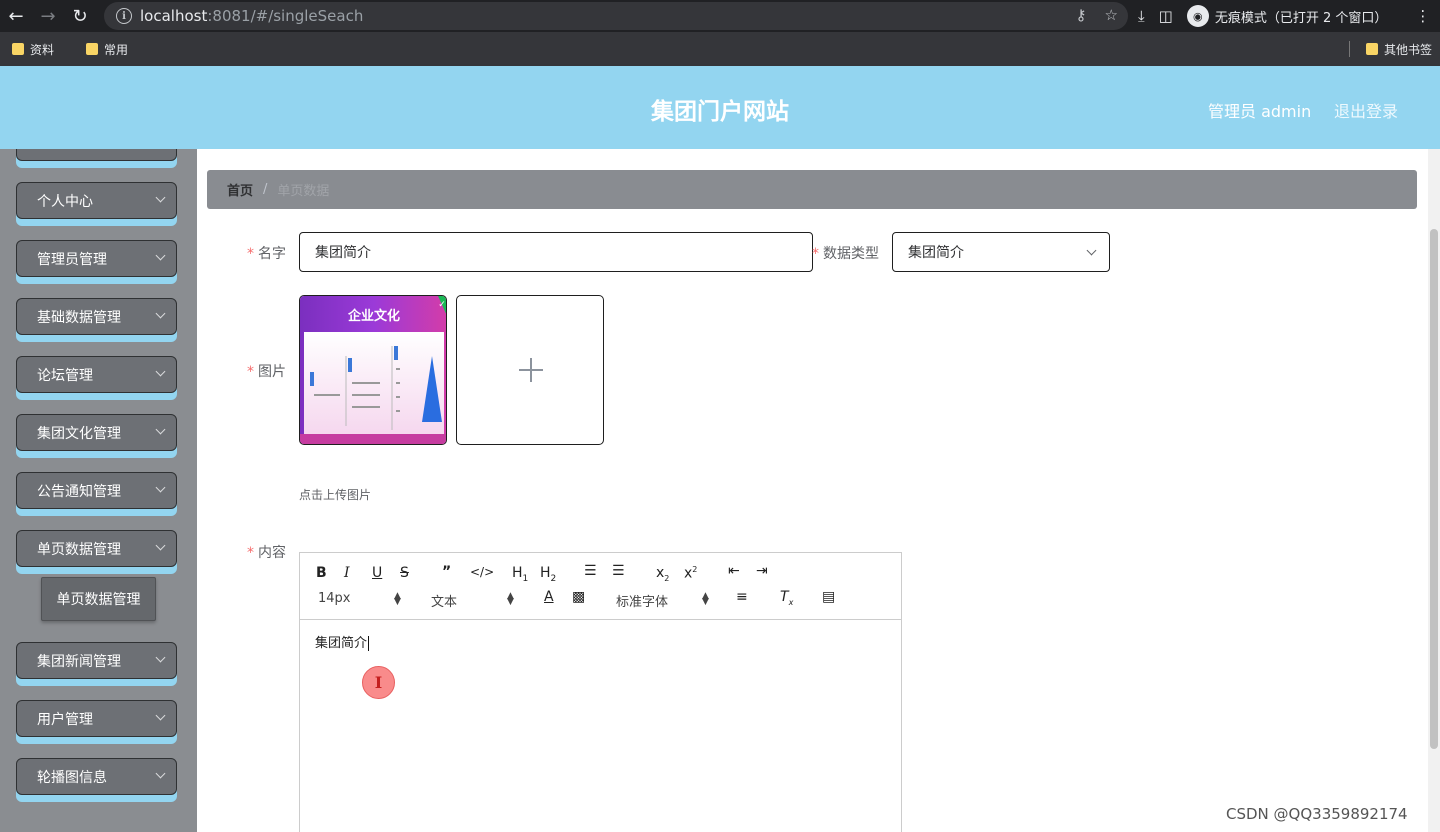  What do you see at coordinates (1001, 252) in the screenshot?
I see `type-select: 集团简介` at bounding box center [1001, 252].